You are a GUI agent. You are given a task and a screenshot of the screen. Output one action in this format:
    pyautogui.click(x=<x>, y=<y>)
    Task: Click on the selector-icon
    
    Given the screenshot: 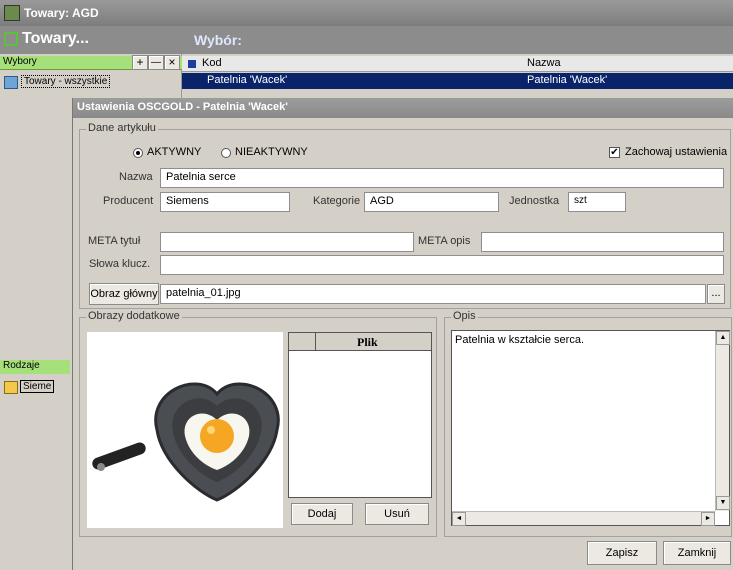 What is the action you would take?
    pyautogui.click(x=192, y=64)
    